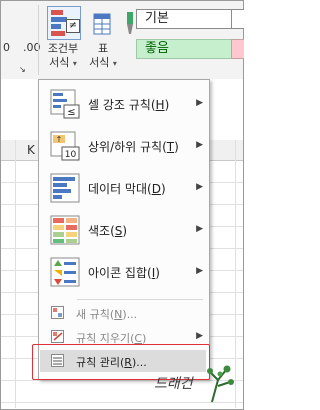 The width and height of the screenshot is (320, 410). Describe the element at coordinates (64, 23) in the screenshot. I see `conditional-formatting-icon: ≠` at that location.